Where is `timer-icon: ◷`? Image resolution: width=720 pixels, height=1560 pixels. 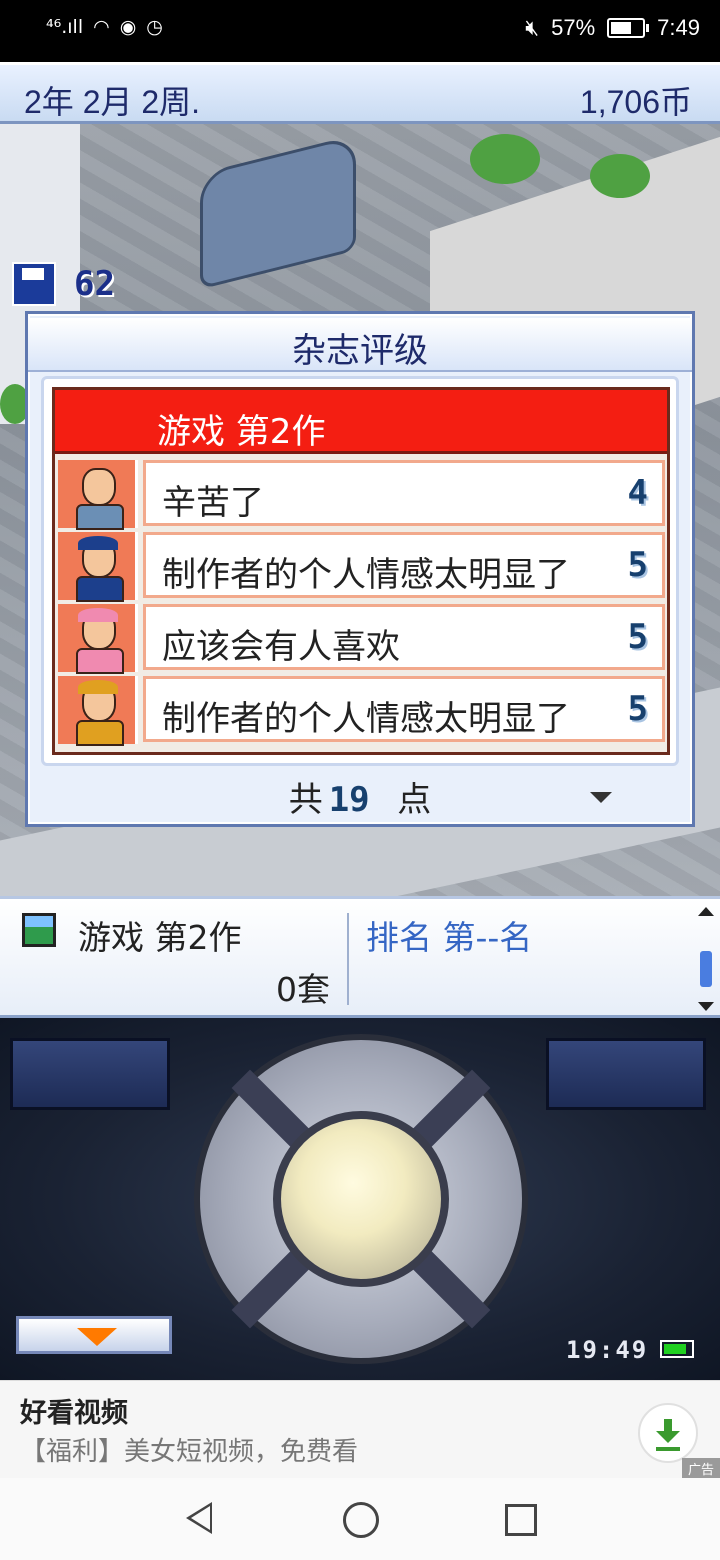
timer-icon: ◷ is located at coordinates (154, 27).